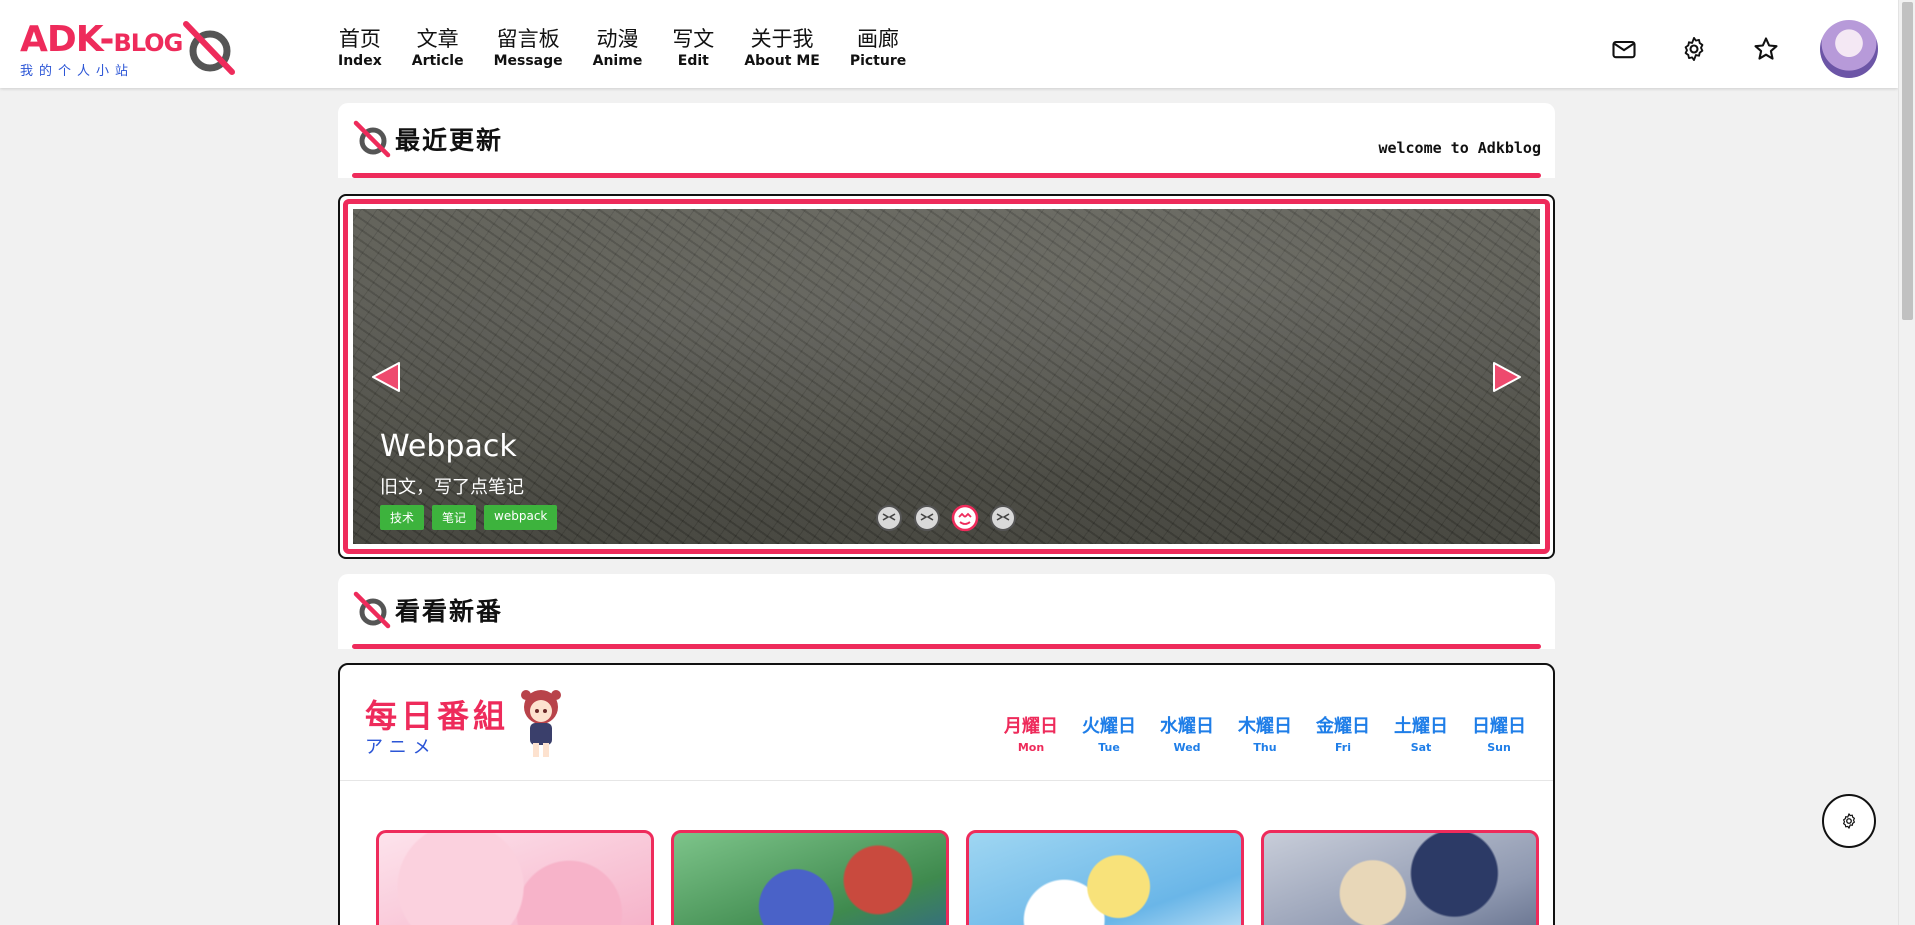 Image resolution: width=1915 pixels, height=925 pixels. I want to click on tab-sun-en: Sun, so click(1499, 747).